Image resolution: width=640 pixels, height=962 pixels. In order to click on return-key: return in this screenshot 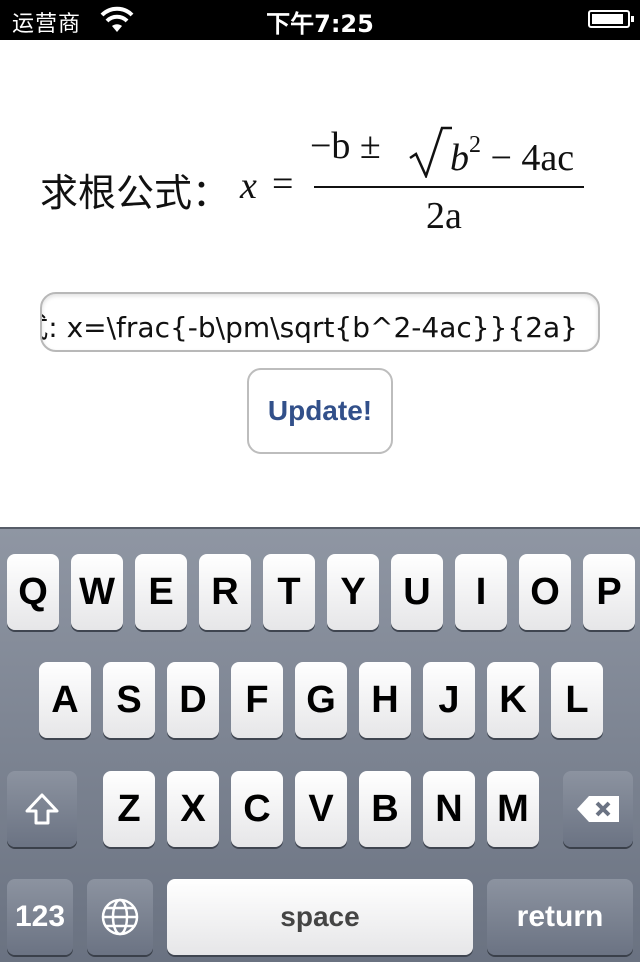, I will do `click(560, 917)`.